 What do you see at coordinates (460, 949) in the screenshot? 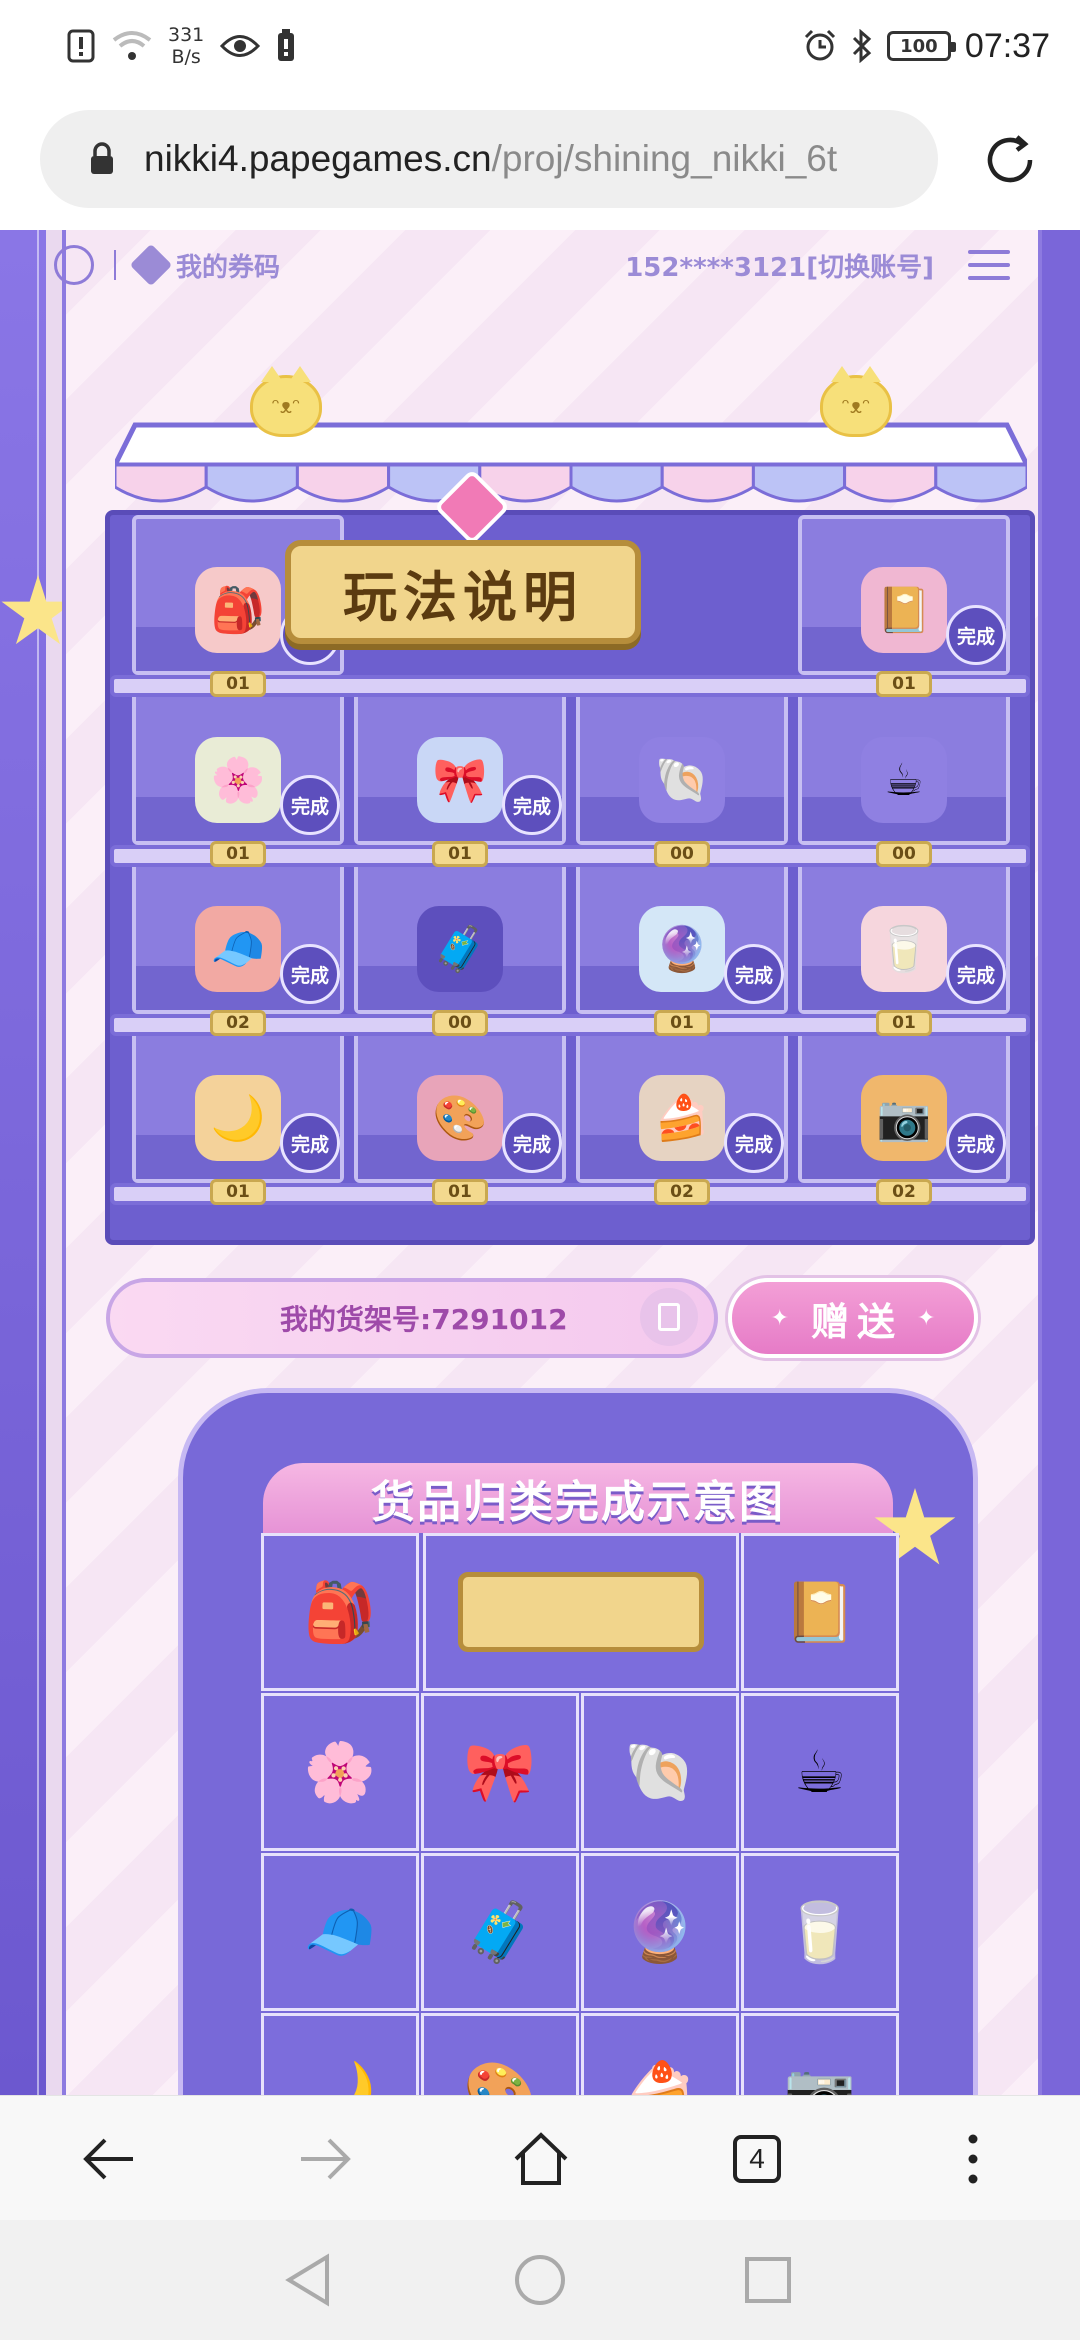
I see `suitcase-icon: 🧳` at bounding box center [460, 949].